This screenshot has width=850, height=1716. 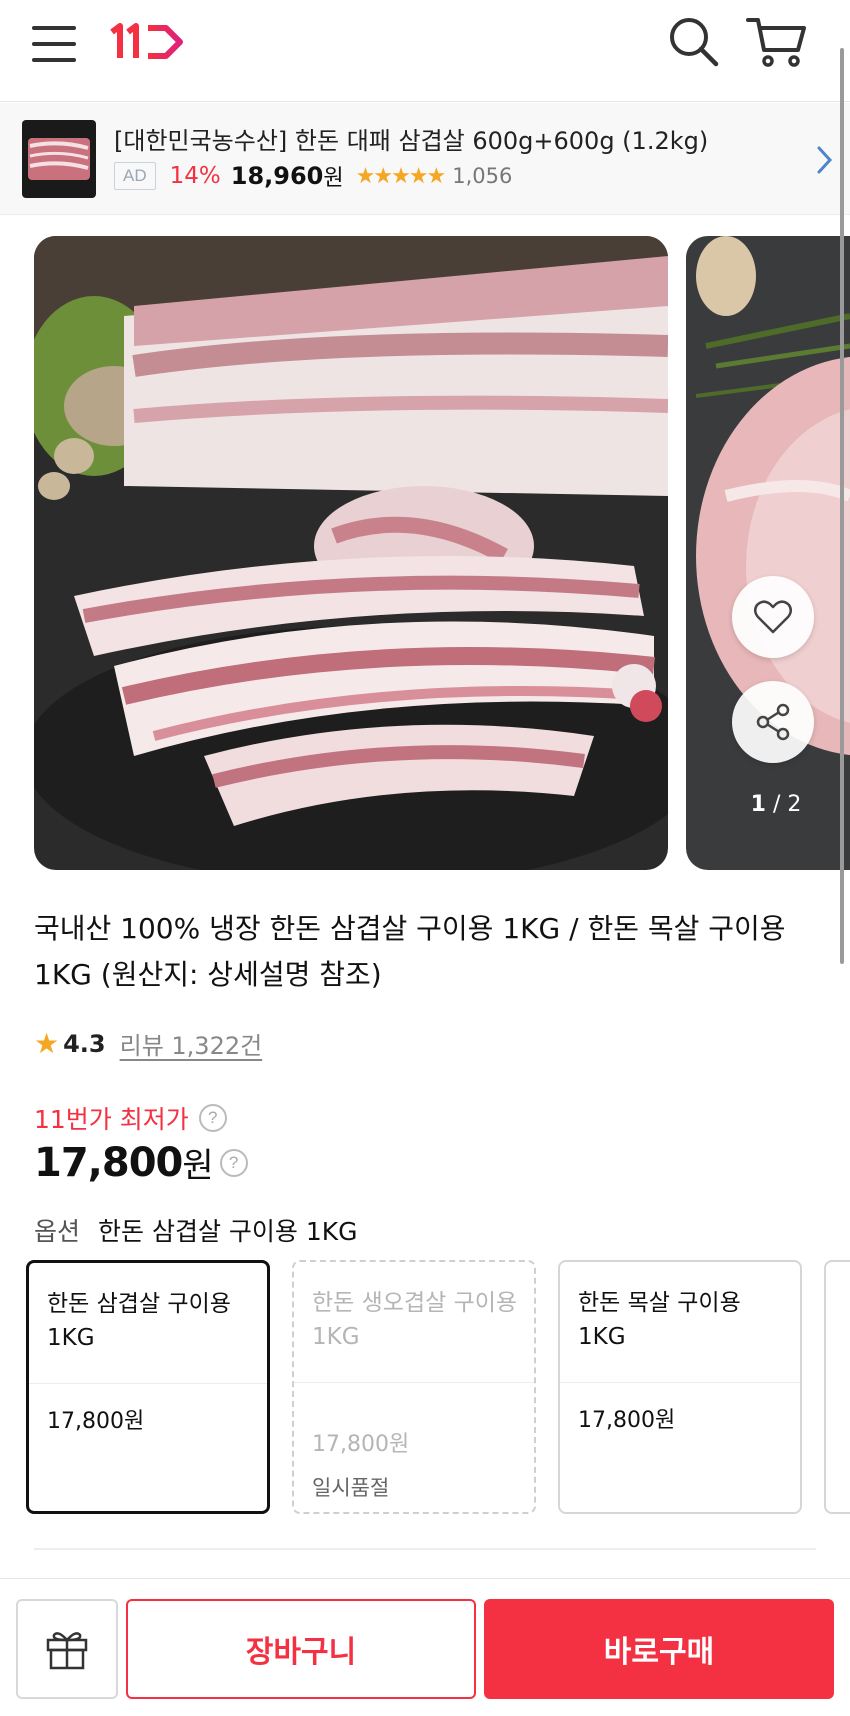 What do you see at coordinates (301, 1649) in the screenshot?
I see `add-to-cart-button: 장바구니` at bounding box center [301, 1649].